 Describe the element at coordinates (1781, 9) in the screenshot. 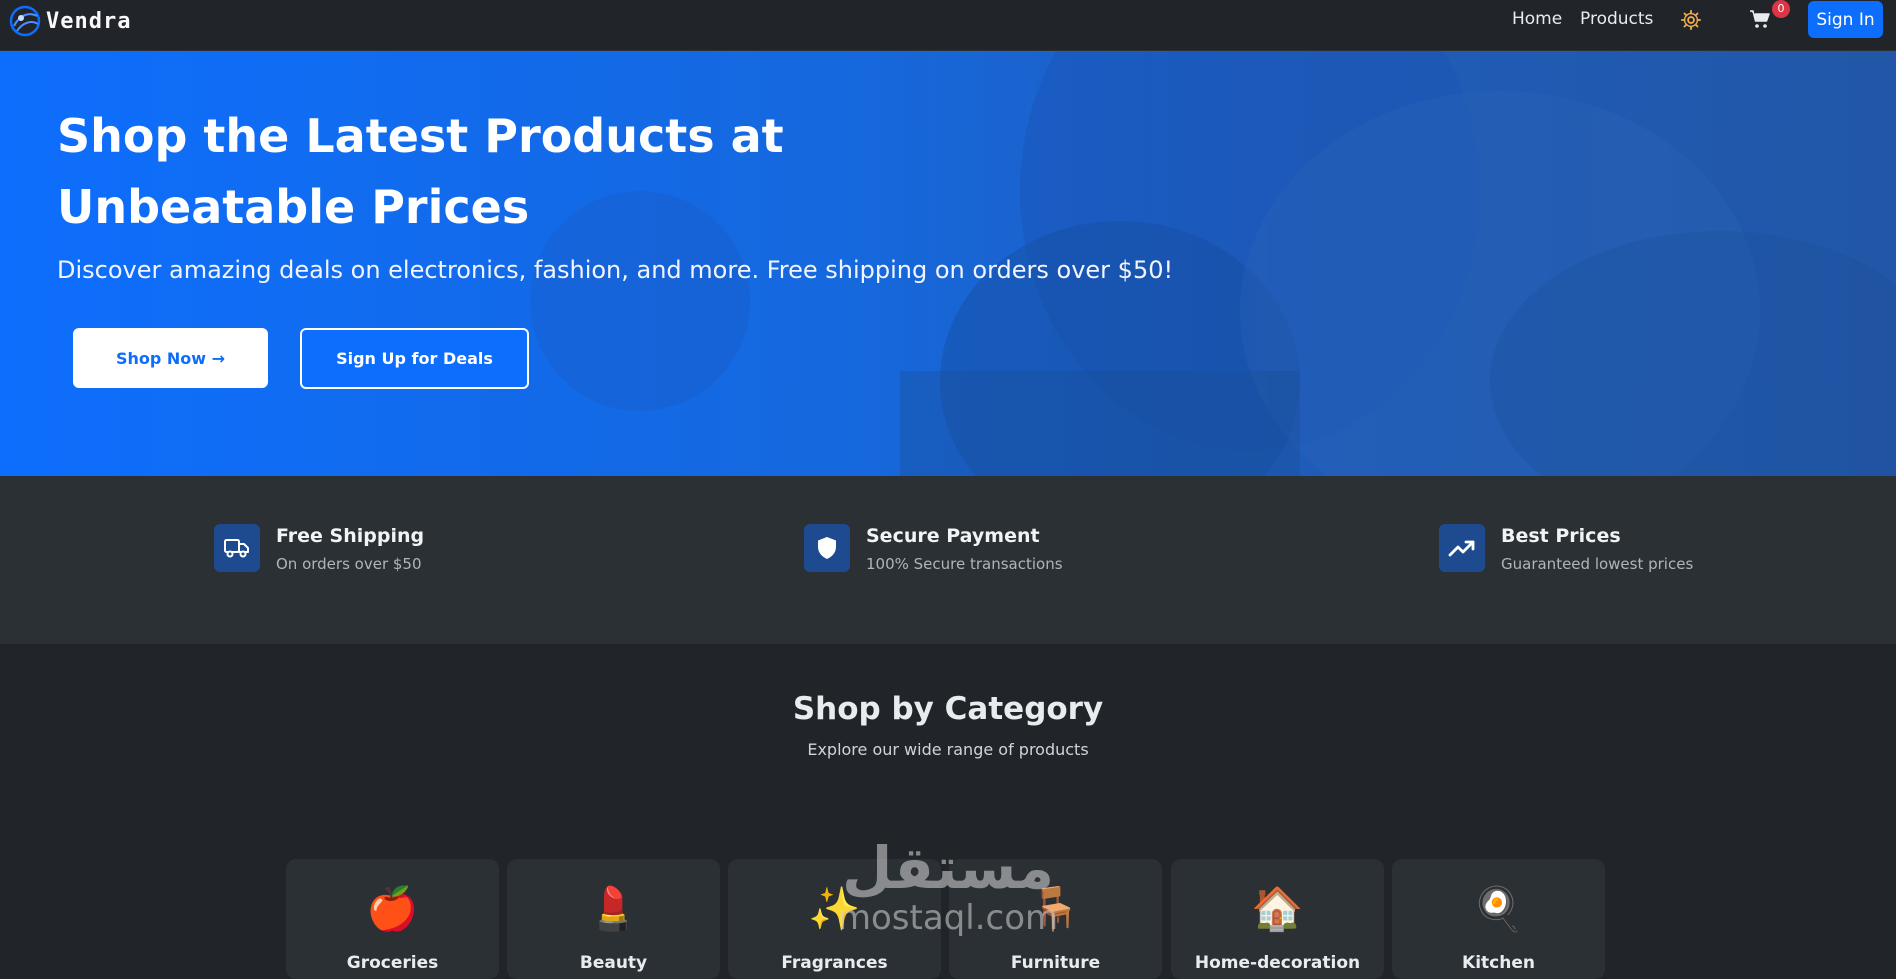

I see `cart-count-badge: 0` at that location.